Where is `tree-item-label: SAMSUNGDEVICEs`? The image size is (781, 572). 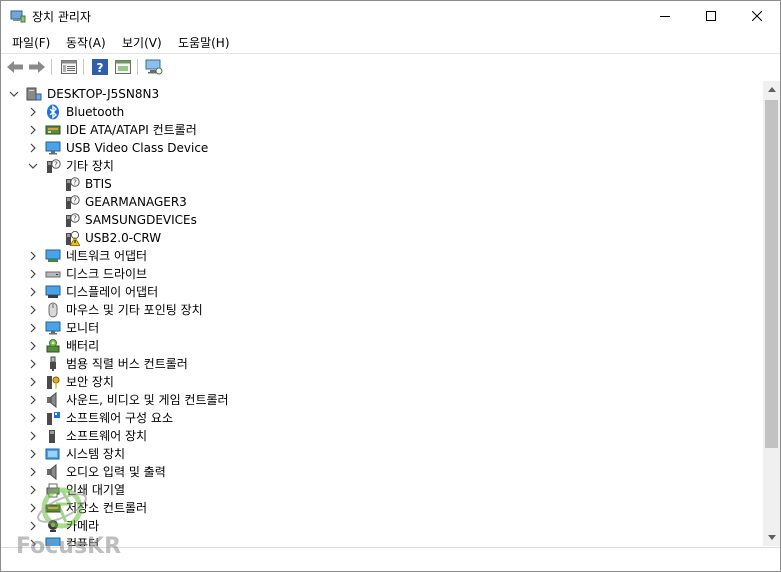 tree-item-label: SAMSUNGDEVICEs is located at coordinates (141, 220).